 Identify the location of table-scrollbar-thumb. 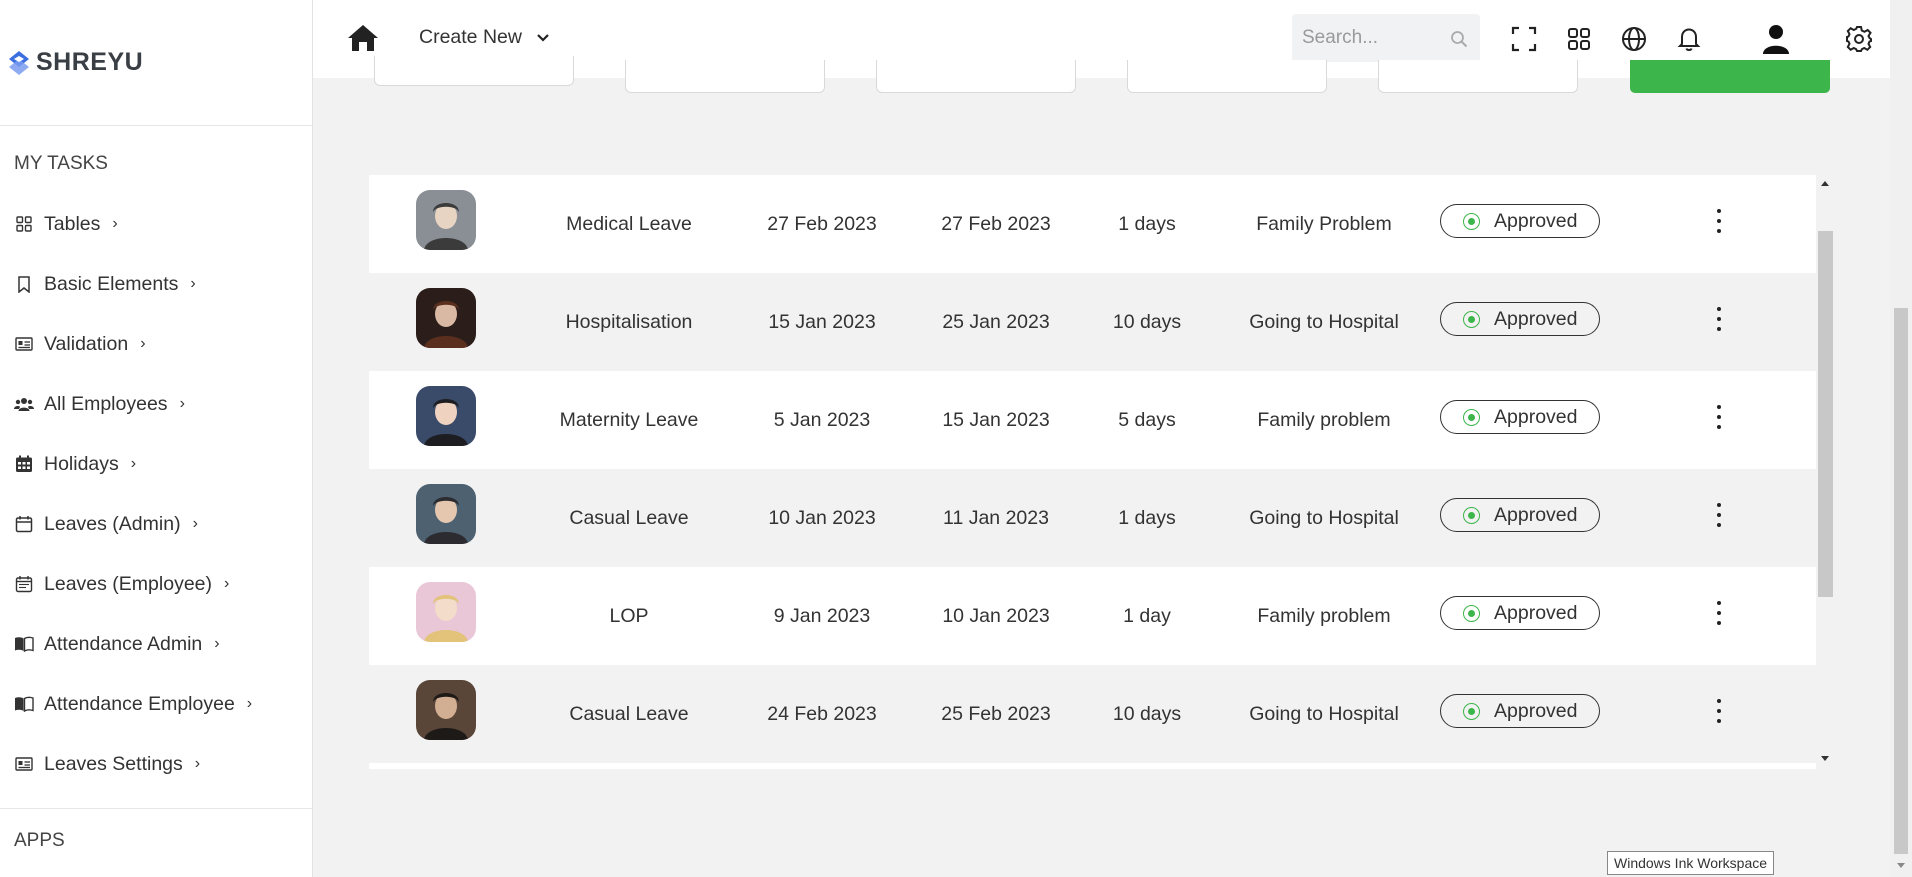
(1825, 414).